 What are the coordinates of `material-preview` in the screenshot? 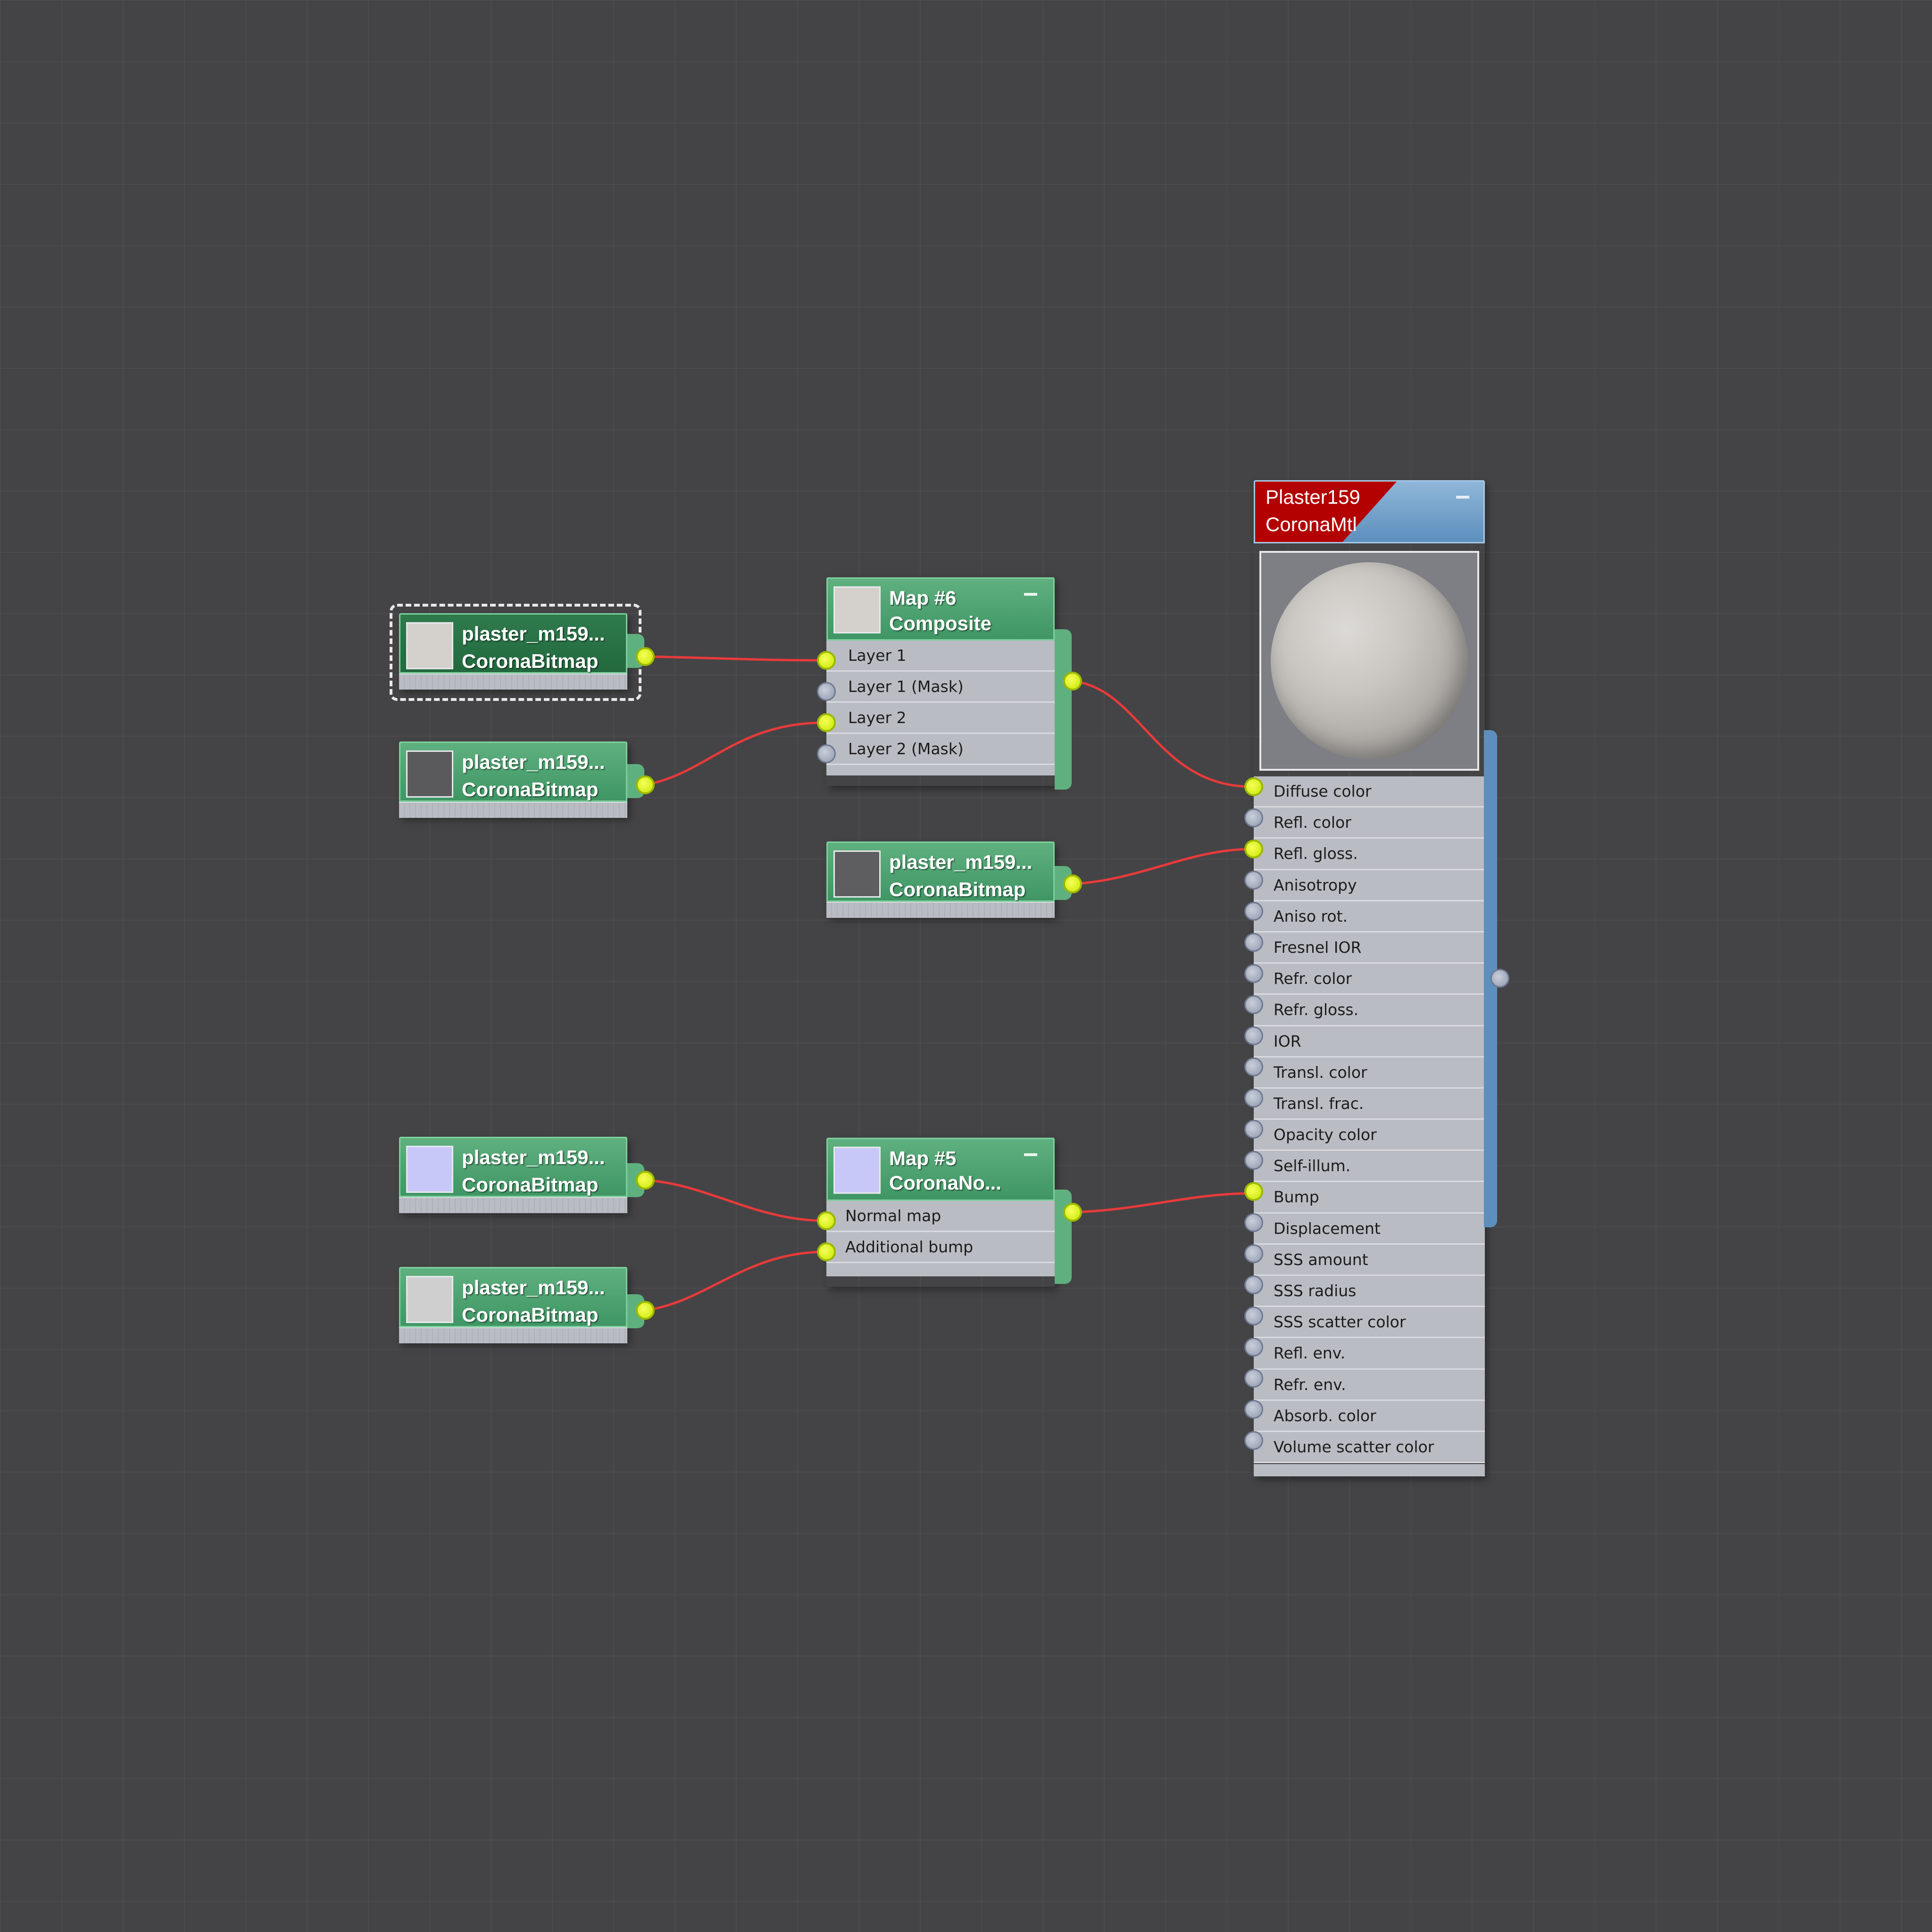 It's located at (1369, 661).